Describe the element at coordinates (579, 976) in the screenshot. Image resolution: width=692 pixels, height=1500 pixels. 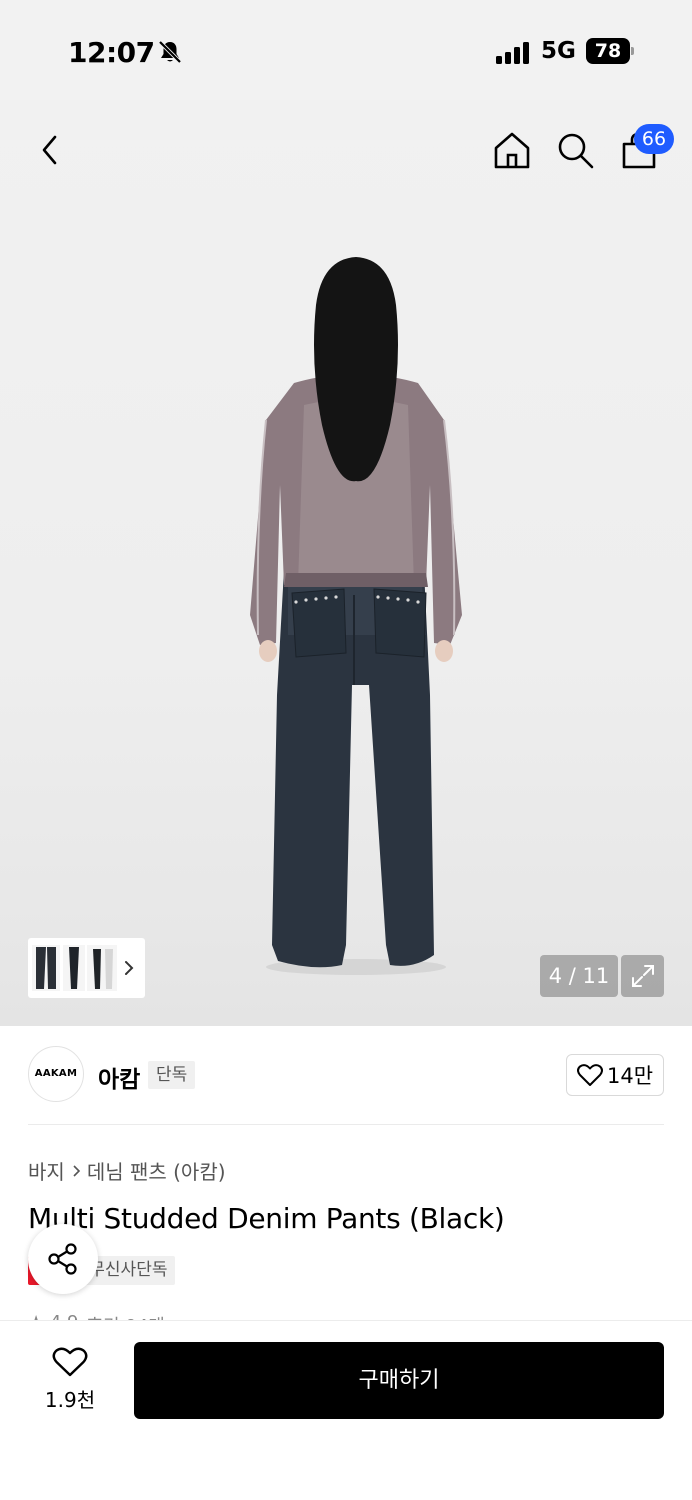
I see `image-counter: 4 / 11` at that location.